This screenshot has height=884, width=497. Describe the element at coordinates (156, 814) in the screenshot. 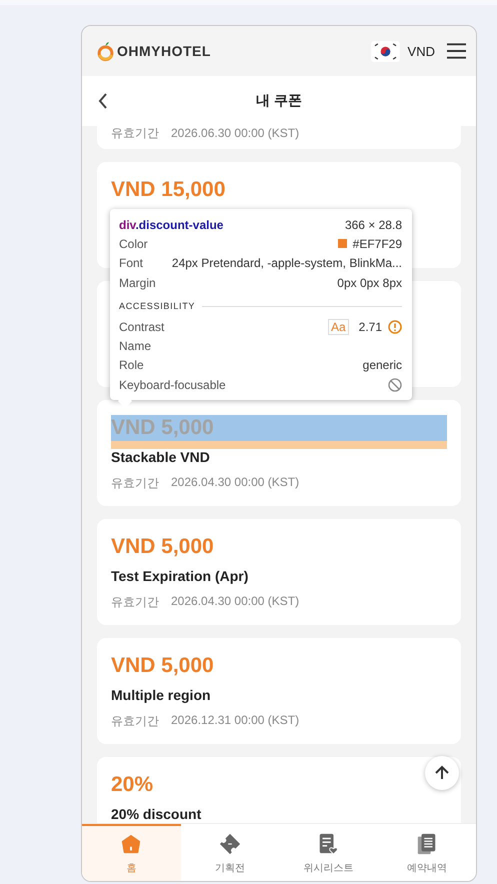

I see `coupon-name: 20% discount` at that location.